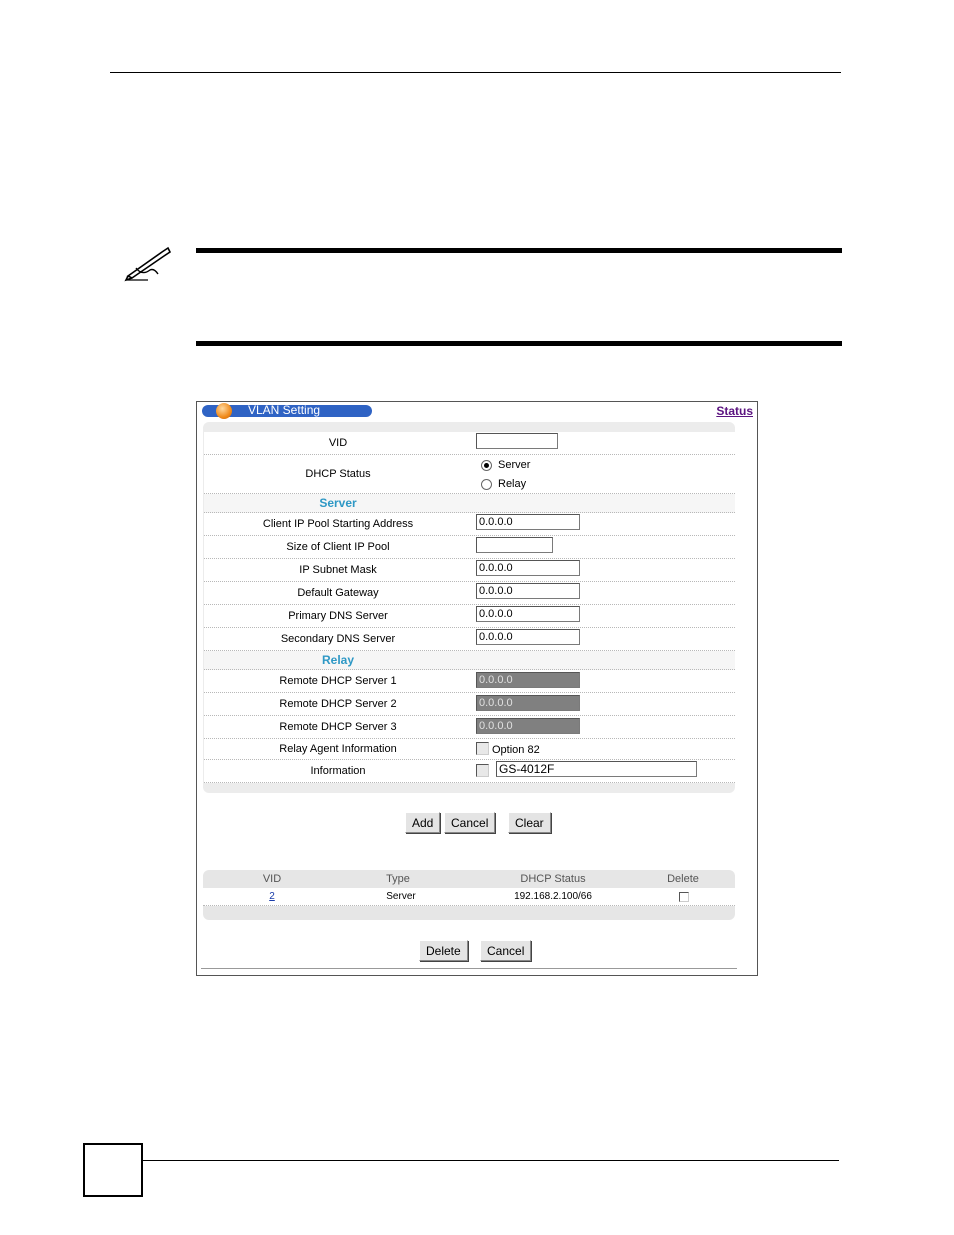  I want to click on screen-bottom-rule, so click(469, 968).